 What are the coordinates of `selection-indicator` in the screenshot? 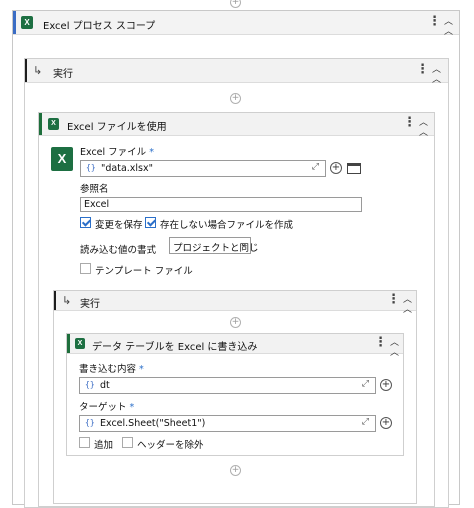 It's located at (14, 22).